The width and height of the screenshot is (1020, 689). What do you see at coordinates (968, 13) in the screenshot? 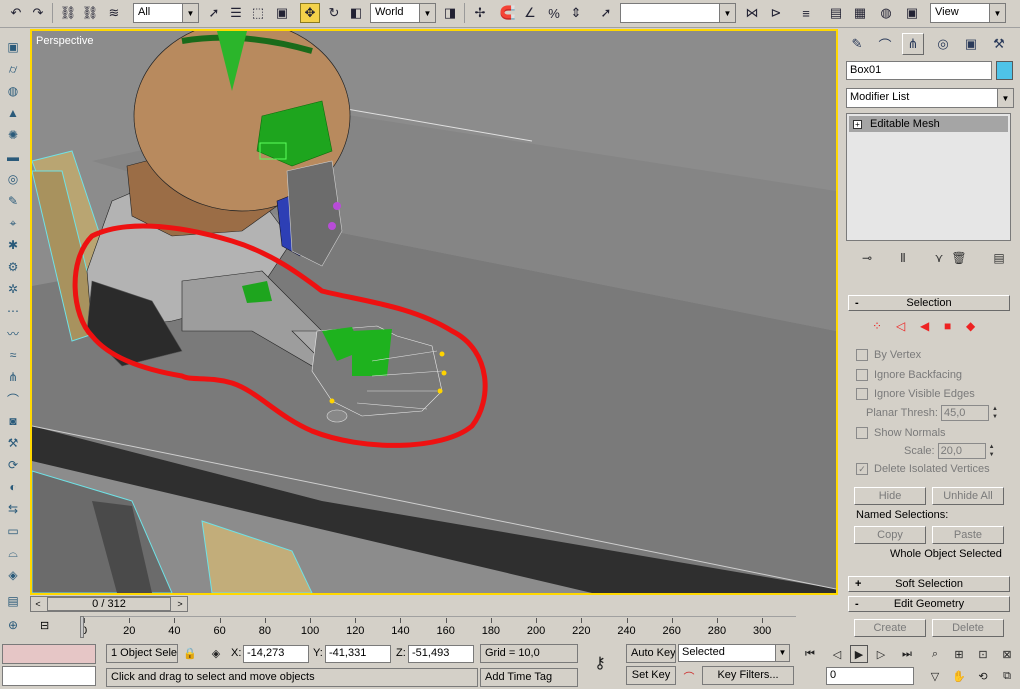
I see `render-view-dropdown: View ▼` at bounding box center [968, 13].